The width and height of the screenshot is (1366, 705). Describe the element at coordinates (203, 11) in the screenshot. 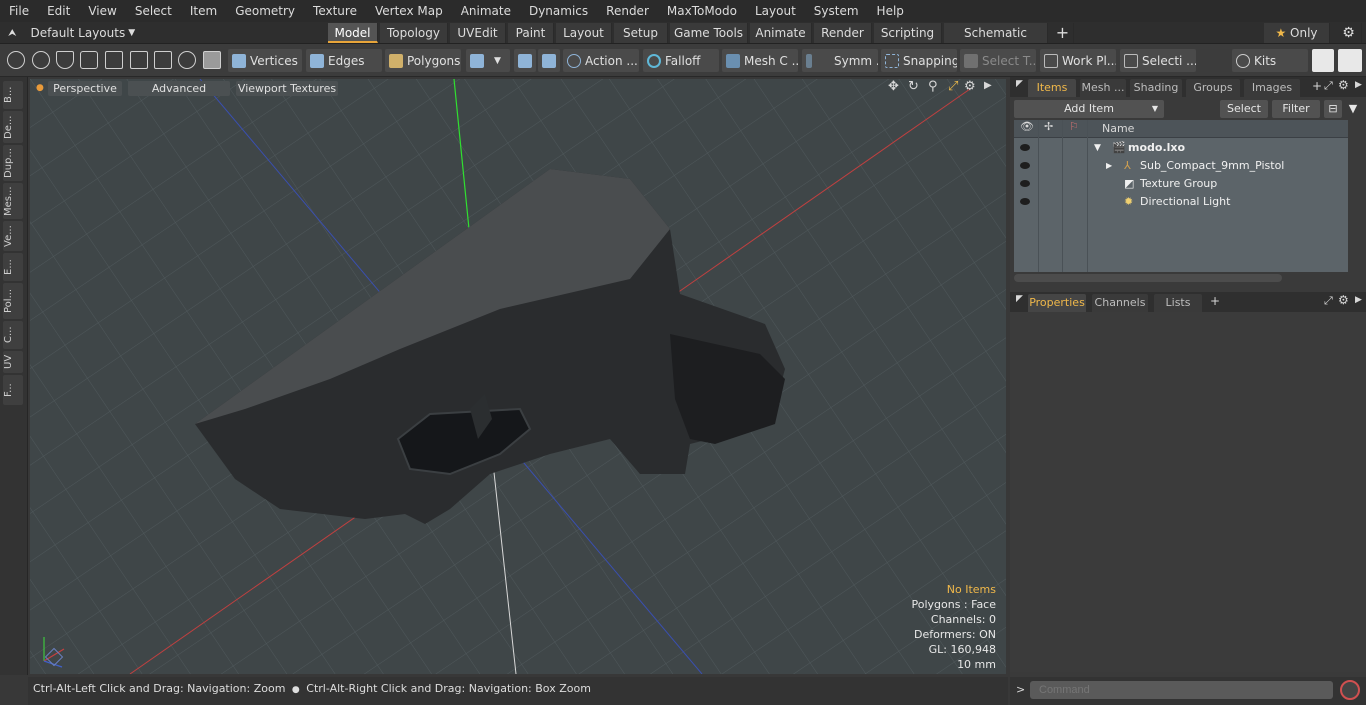

I see `menu-item: Item` at that location.